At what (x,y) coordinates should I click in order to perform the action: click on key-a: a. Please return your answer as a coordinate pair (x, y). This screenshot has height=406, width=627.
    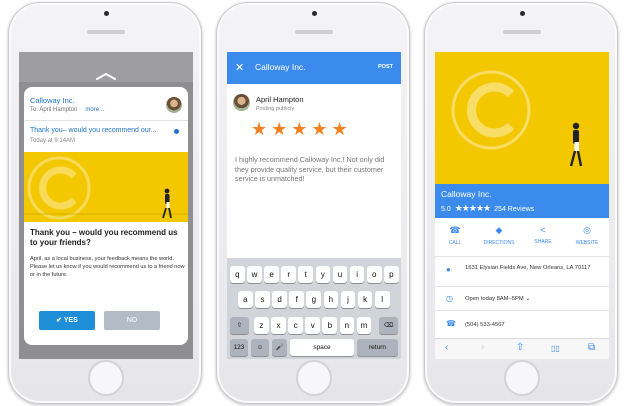
    Looking at the image, I should click on (245, 299).